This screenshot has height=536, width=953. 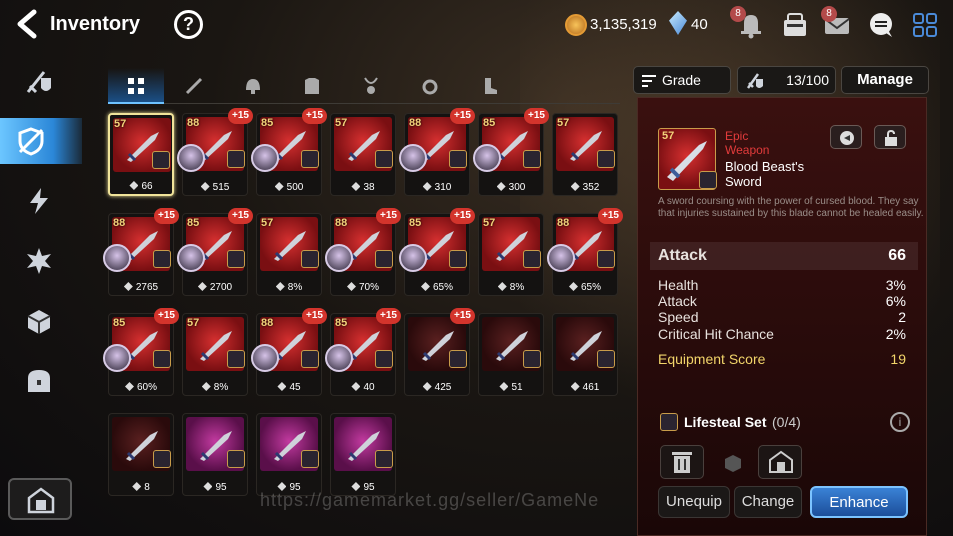 I want to click on equipment-item: 461, so click(x=585, y=354).